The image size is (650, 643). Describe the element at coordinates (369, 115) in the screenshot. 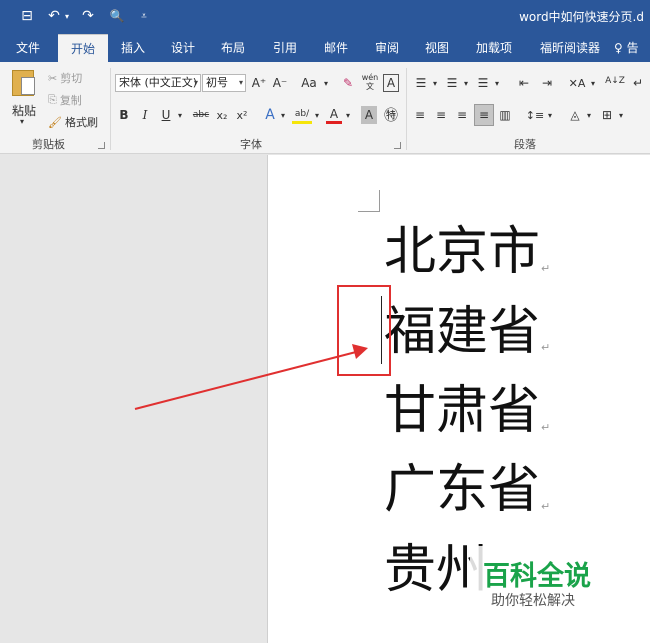

I see `character-shading-icon: A` at that location.